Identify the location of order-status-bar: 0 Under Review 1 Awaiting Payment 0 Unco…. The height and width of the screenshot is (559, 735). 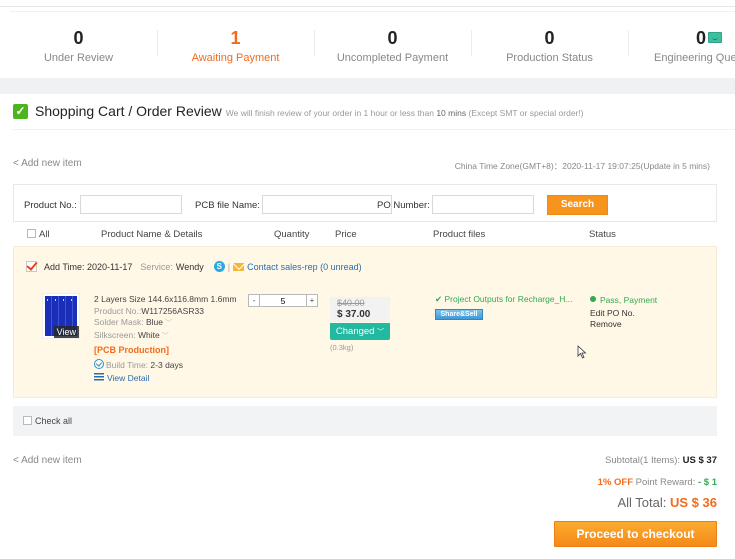
(367, 47).